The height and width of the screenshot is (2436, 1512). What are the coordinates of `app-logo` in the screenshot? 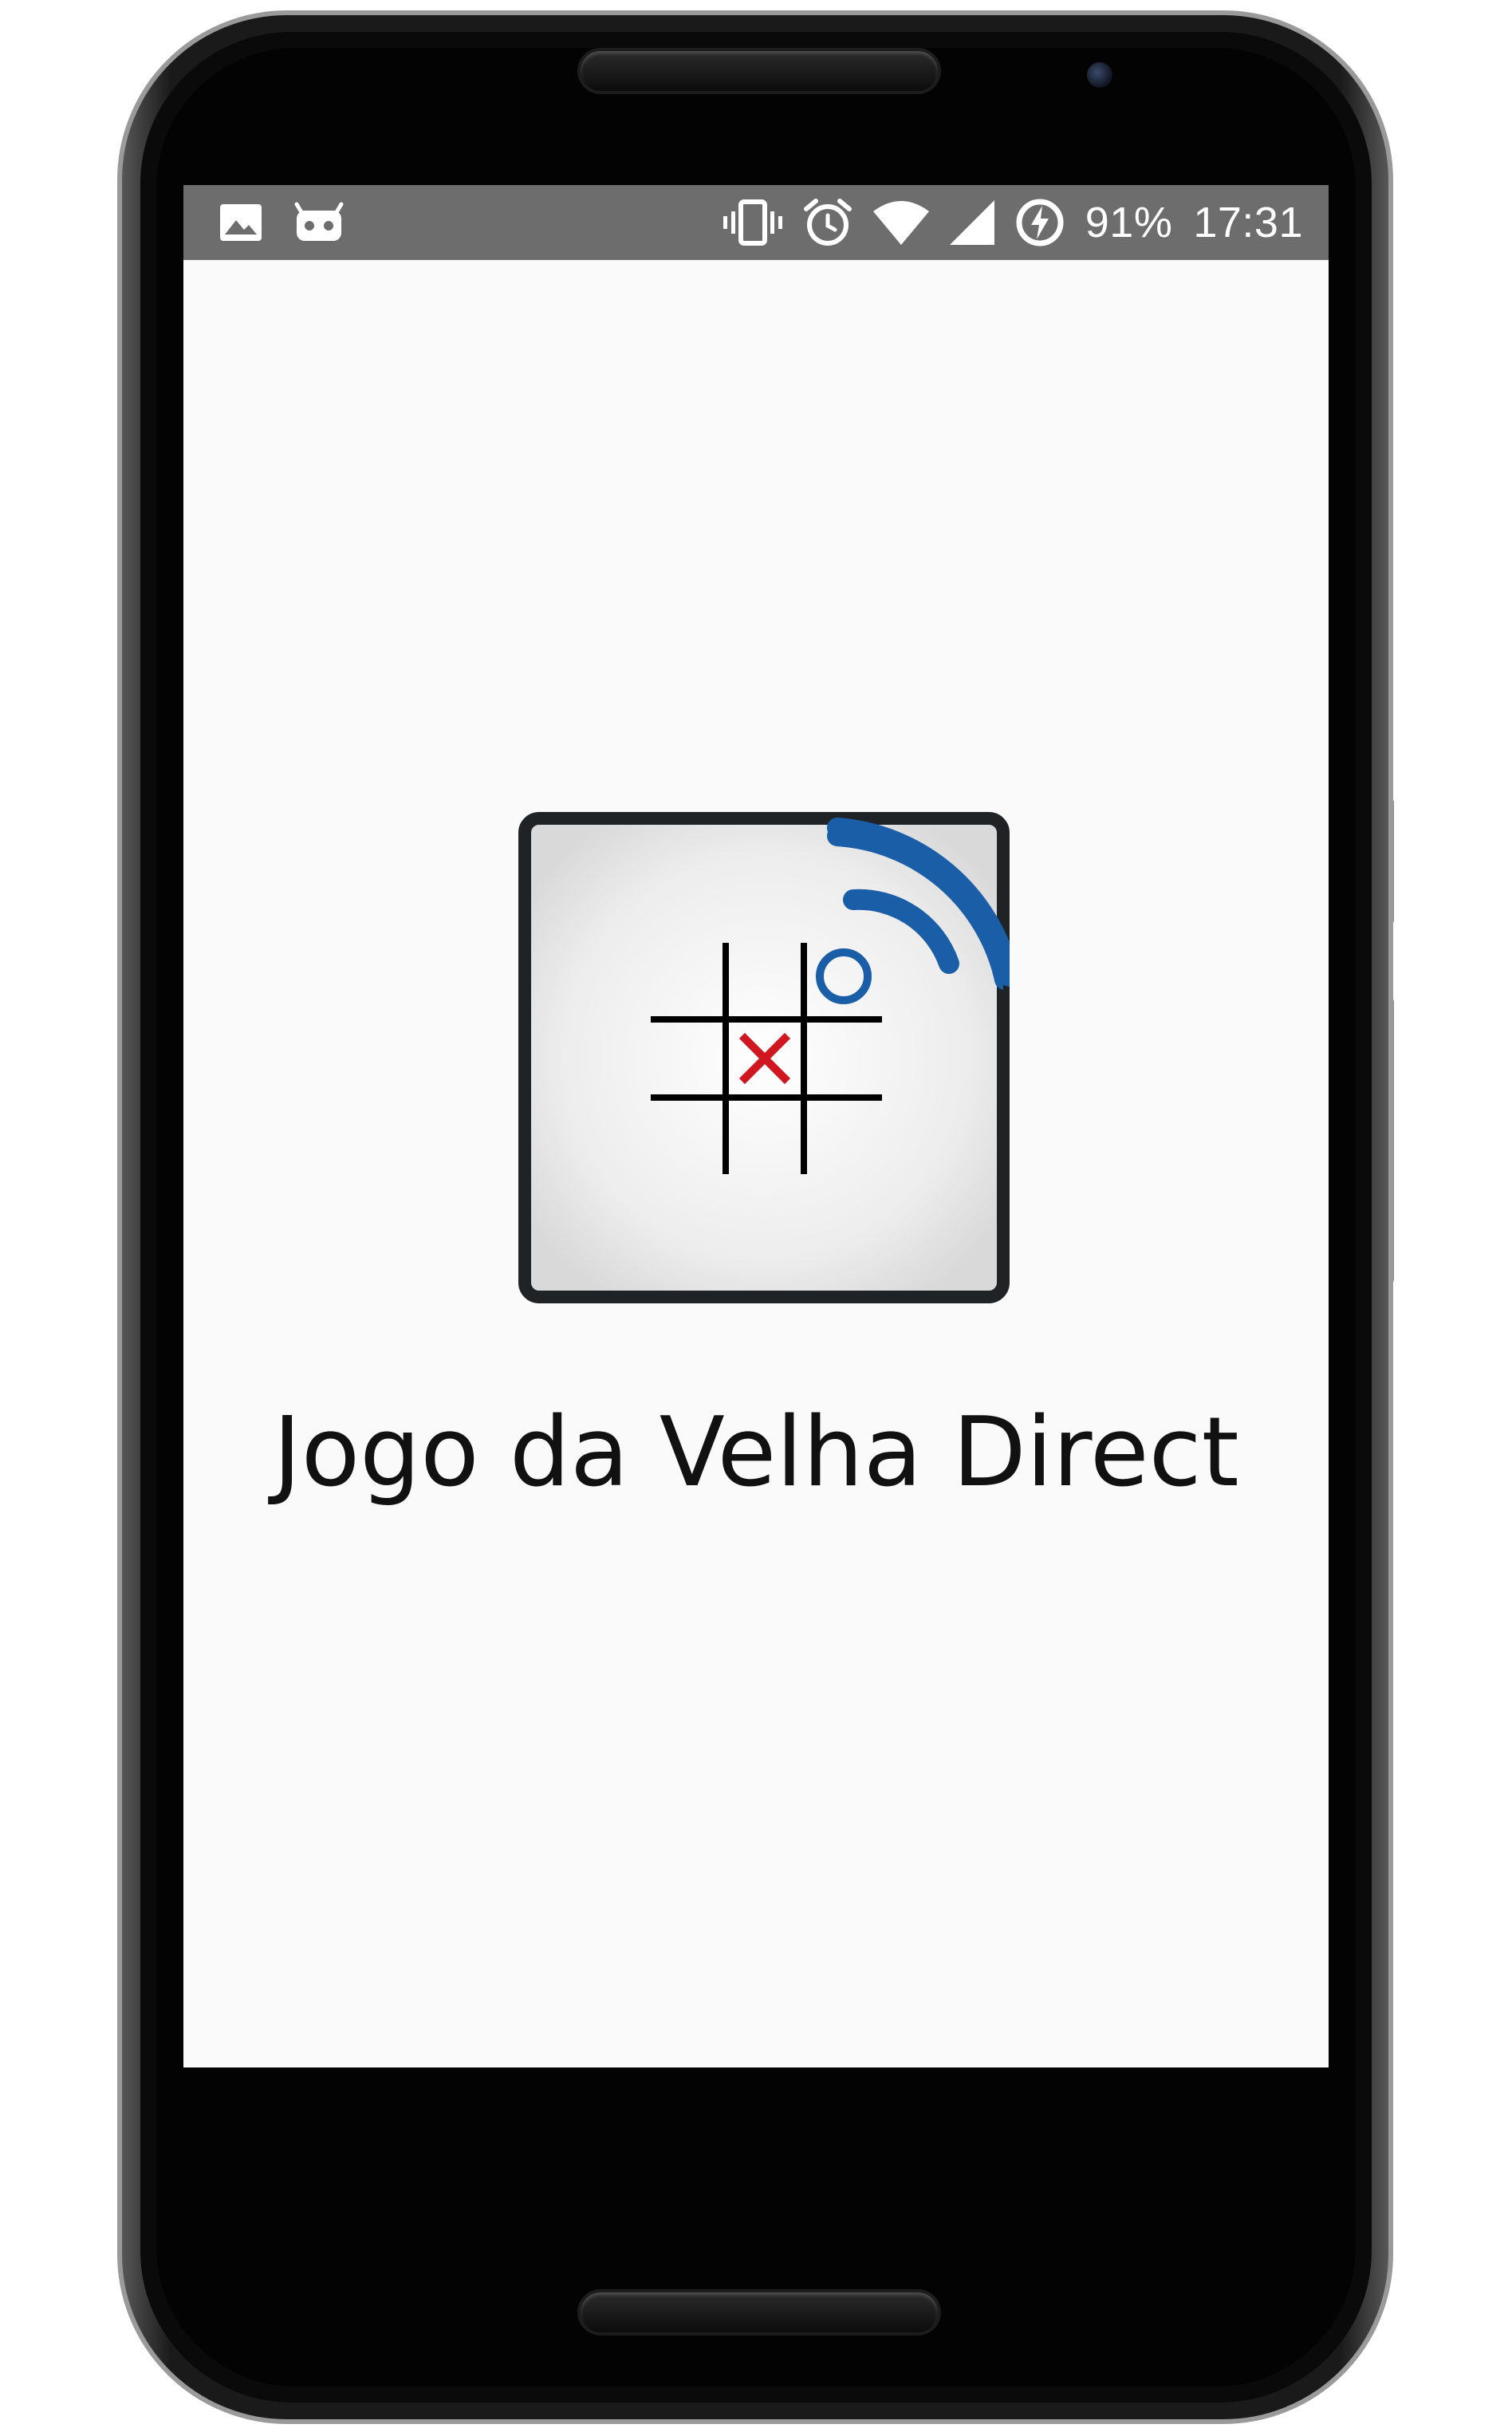 It's located at (769, 1060).